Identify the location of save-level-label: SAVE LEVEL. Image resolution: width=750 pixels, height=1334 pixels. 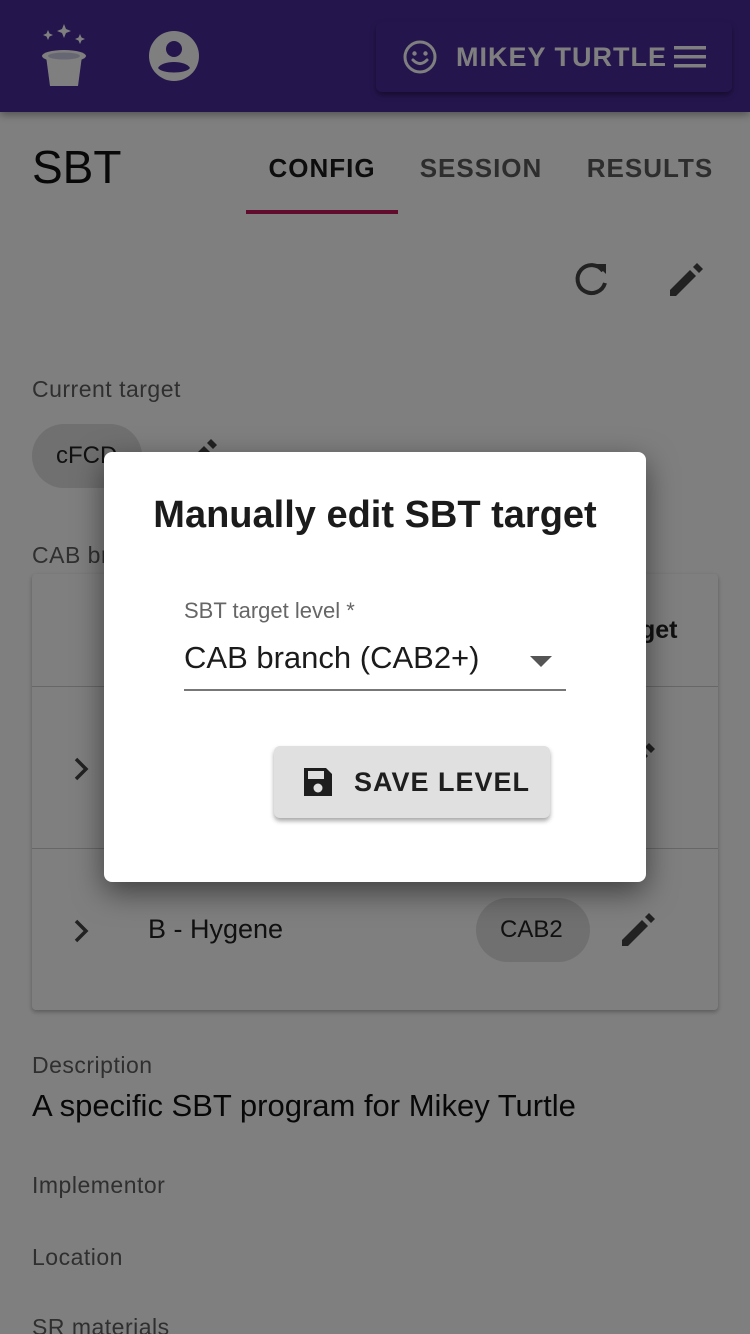
(442, 782).